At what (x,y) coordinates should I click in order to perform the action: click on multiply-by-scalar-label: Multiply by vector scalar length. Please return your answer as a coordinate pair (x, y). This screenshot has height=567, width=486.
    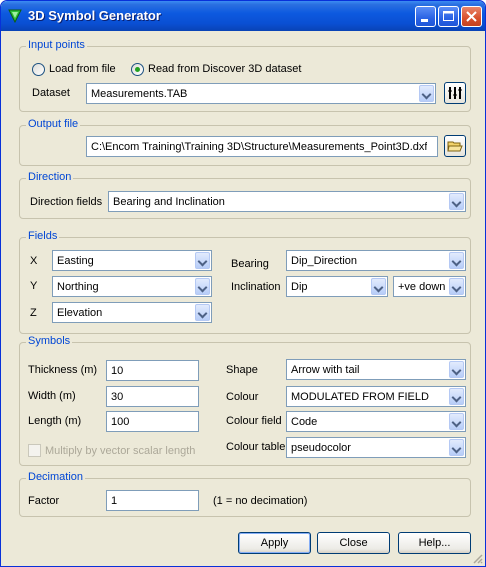
    Looking at the image, I should click on (120, 451).